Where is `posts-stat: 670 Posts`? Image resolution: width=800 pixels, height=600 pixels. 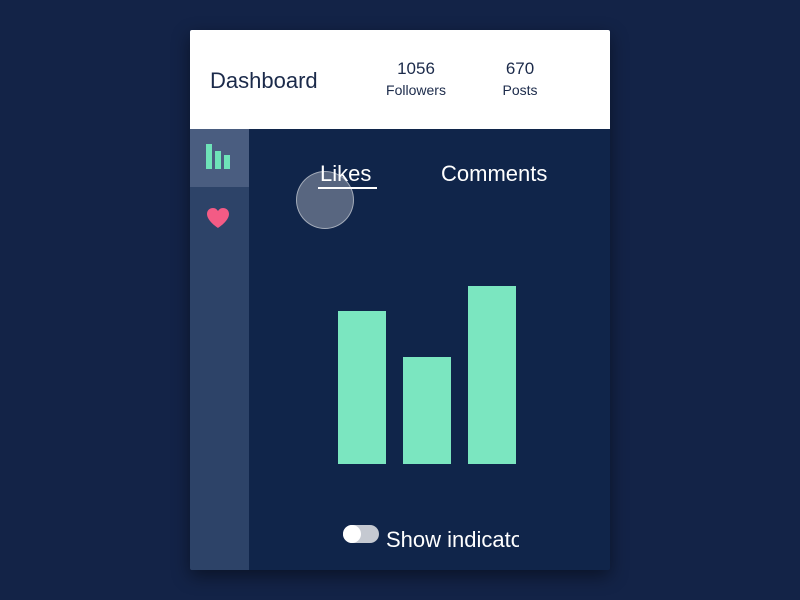 posts-stat: 670 Posts is located at coordinates (520, 79).